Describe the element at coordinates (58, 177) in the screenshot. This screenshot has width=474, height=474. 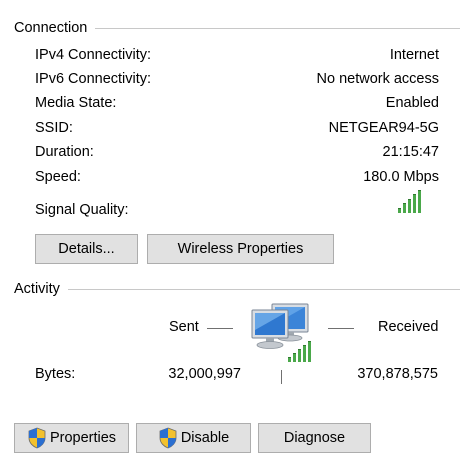
I see `speed-label: Speed:` at that location.